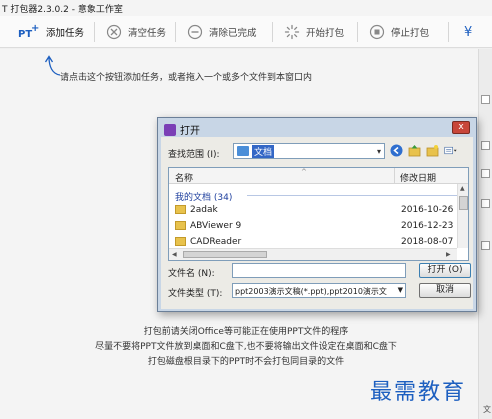  What do you see at coordinates (243, 151) in the screenshot?
I see `documents-folder-icon` at bounding box center [243, 151].